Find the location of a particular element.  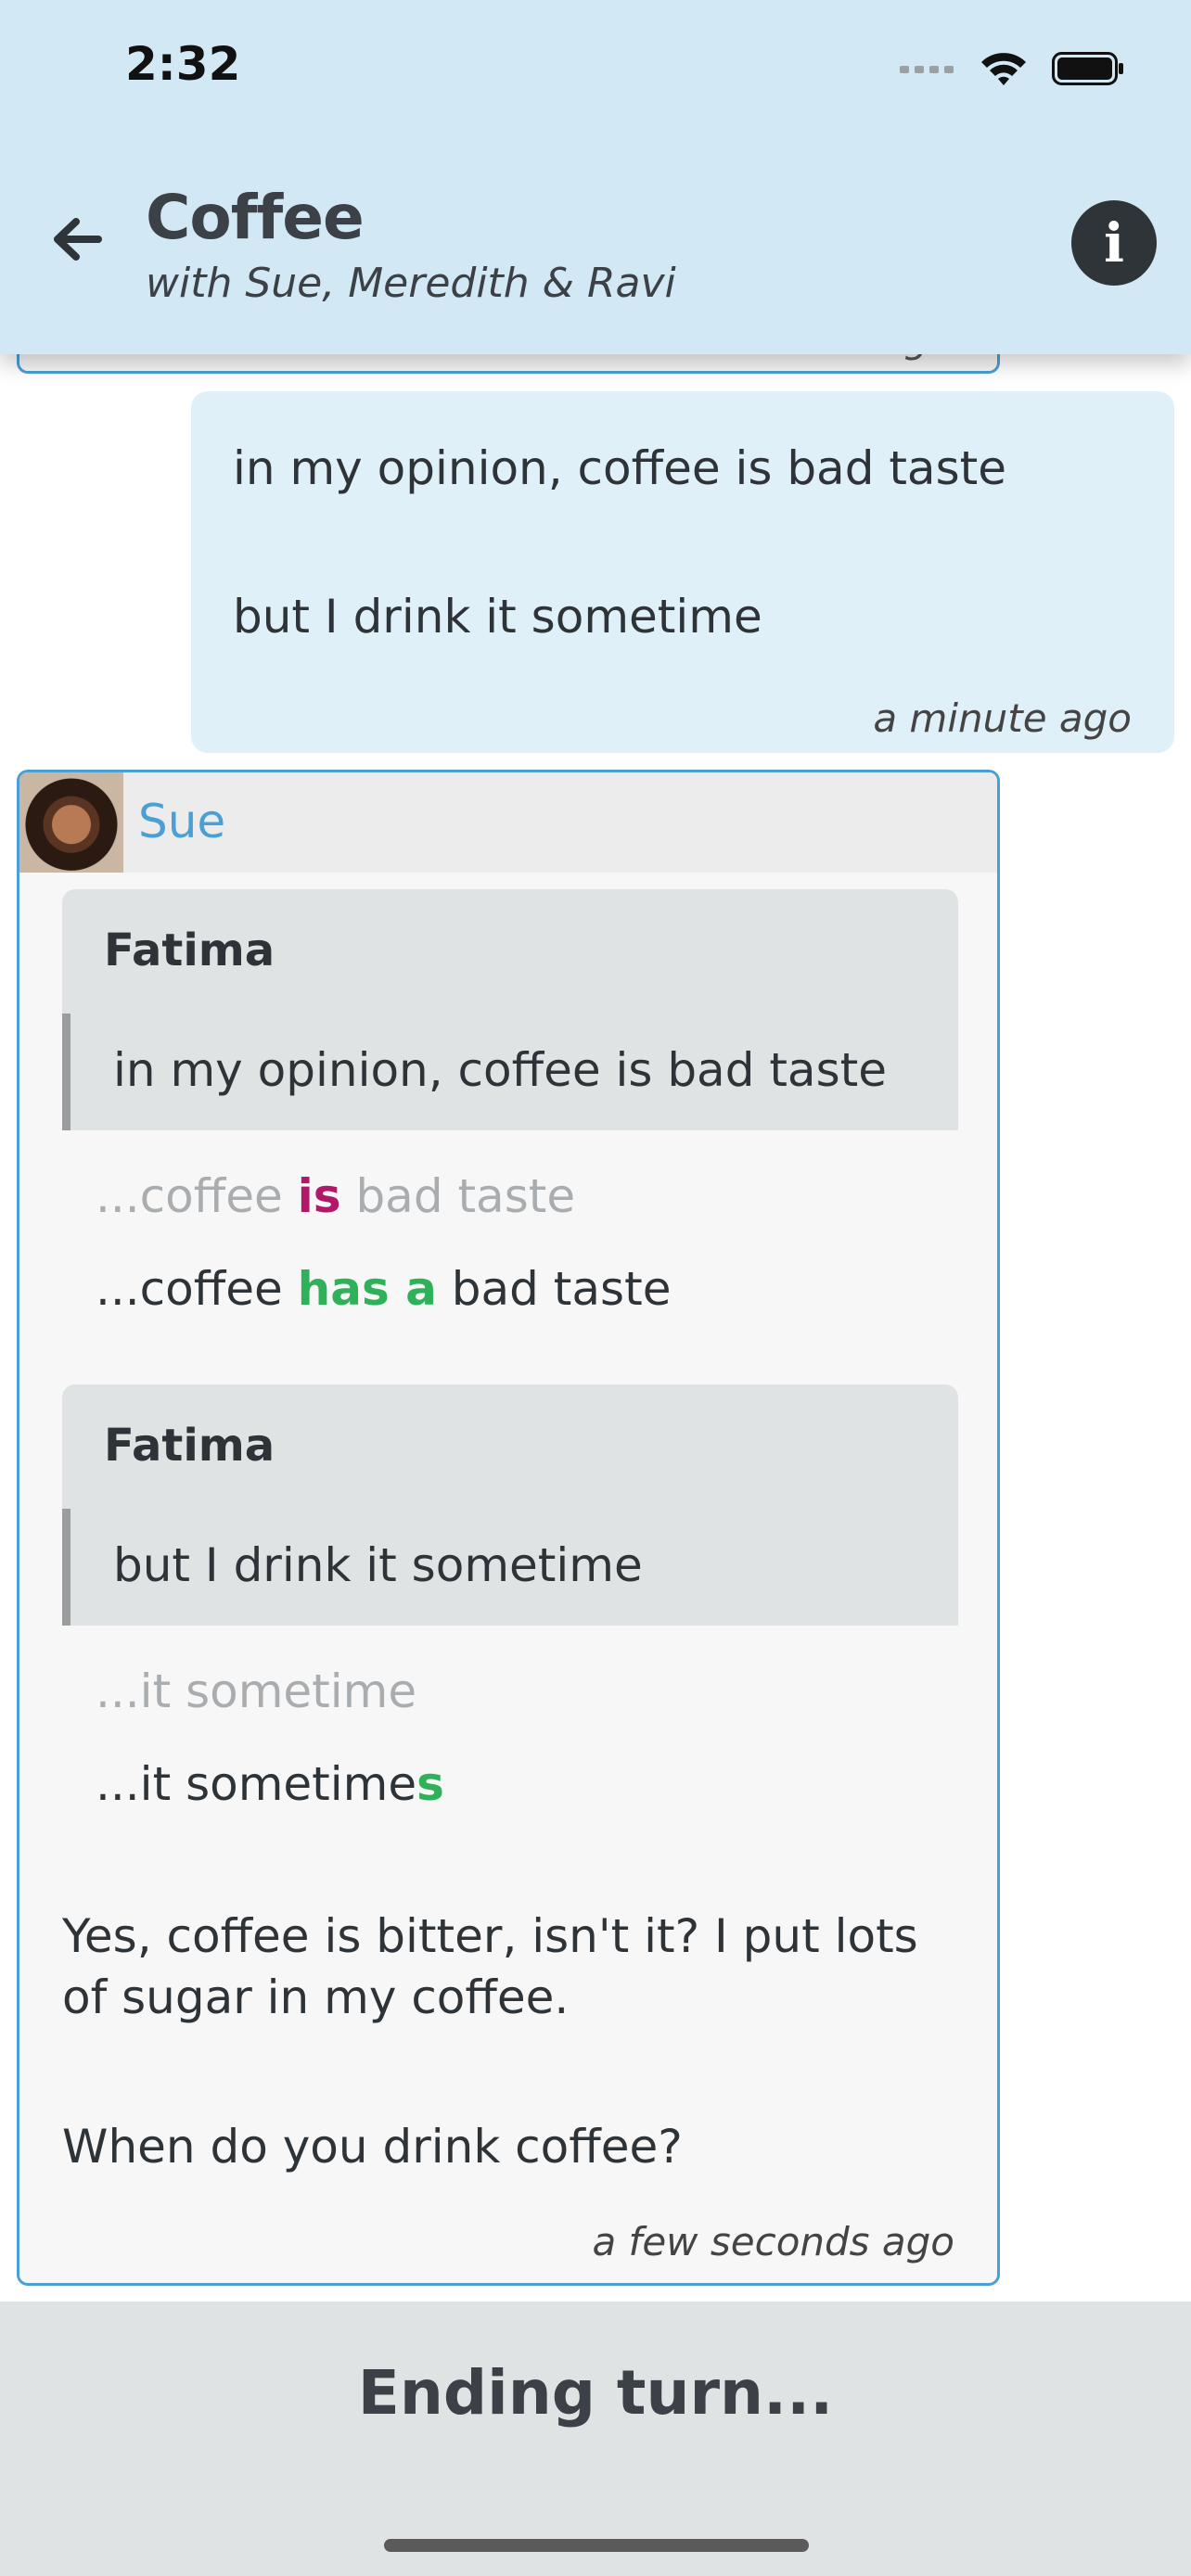

back-arrow-icon is located at coordinates (78, 239).